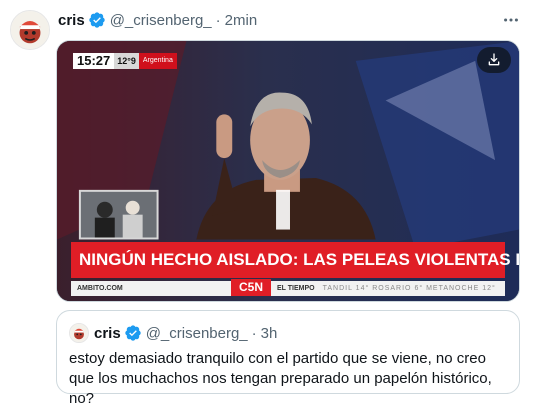  I want to click on ticker-site: AMBITO.COM, so click(100, 288).